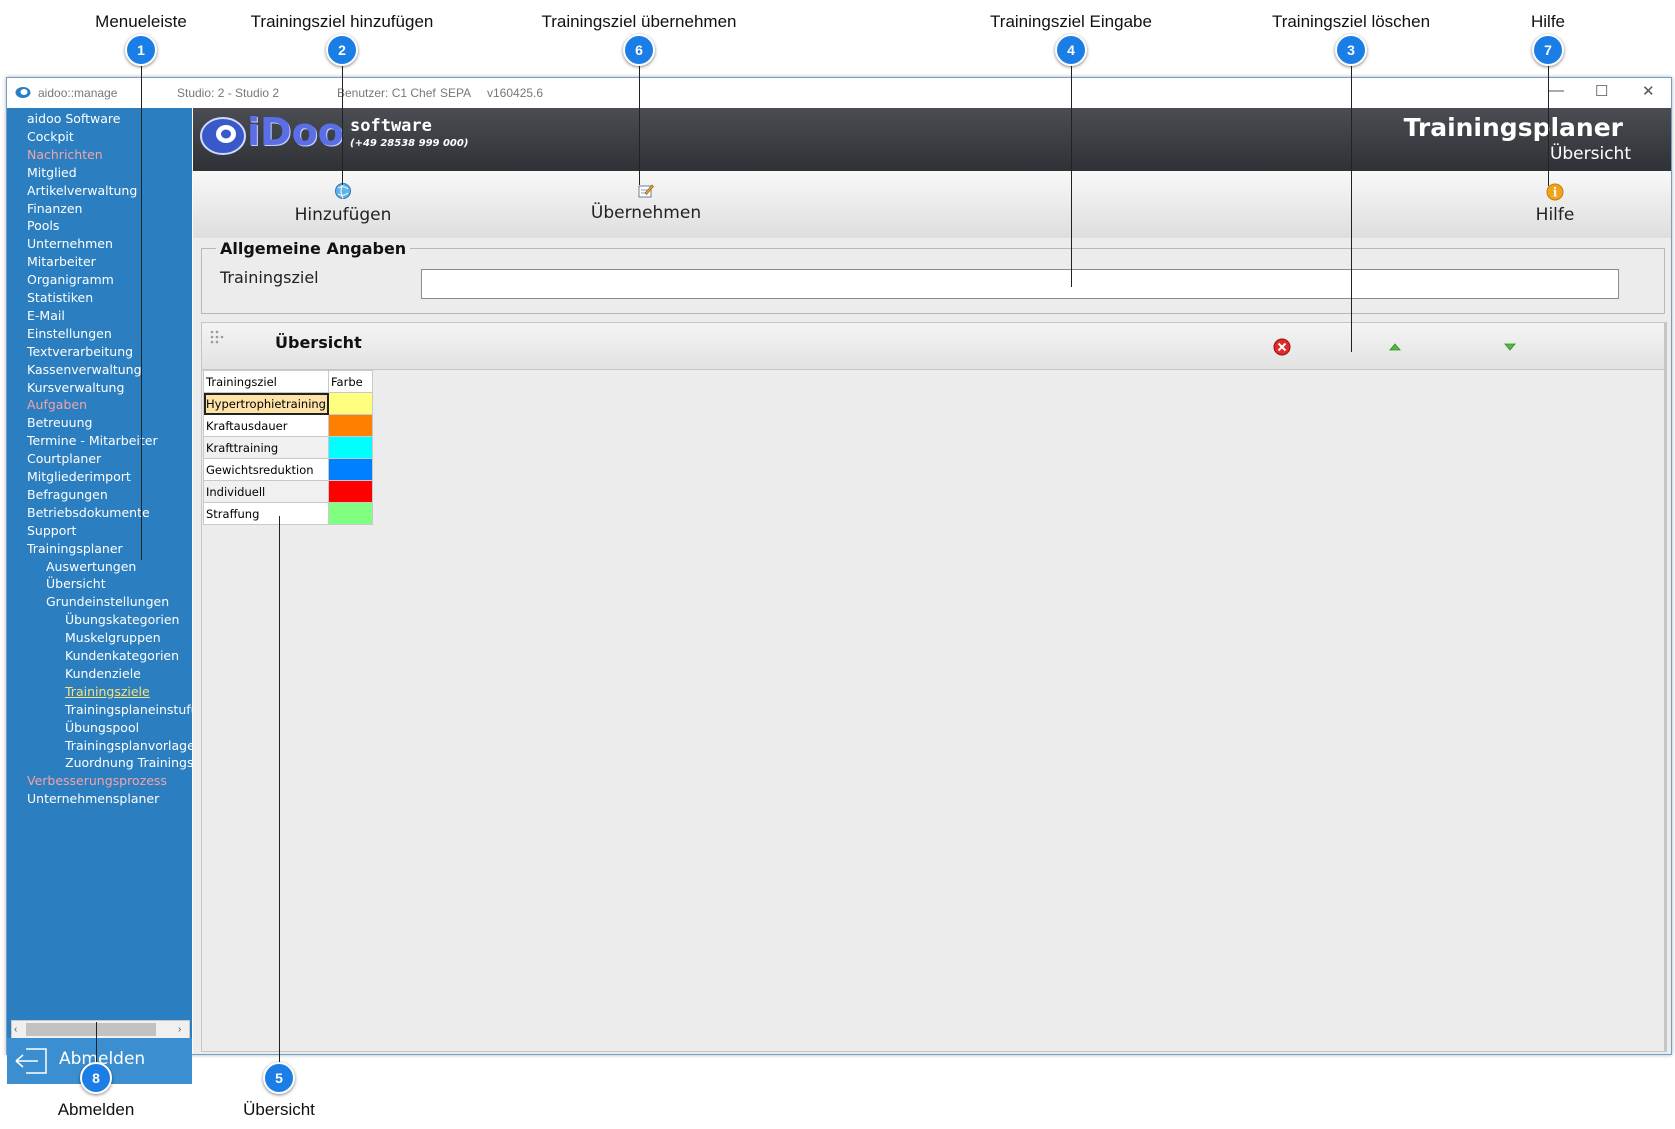 The image size is (1675, 1129). Describe the element at coordinates (52, 172) in the screenshot. I see `sidebar-item-mitglied: Mitglied` at that location.